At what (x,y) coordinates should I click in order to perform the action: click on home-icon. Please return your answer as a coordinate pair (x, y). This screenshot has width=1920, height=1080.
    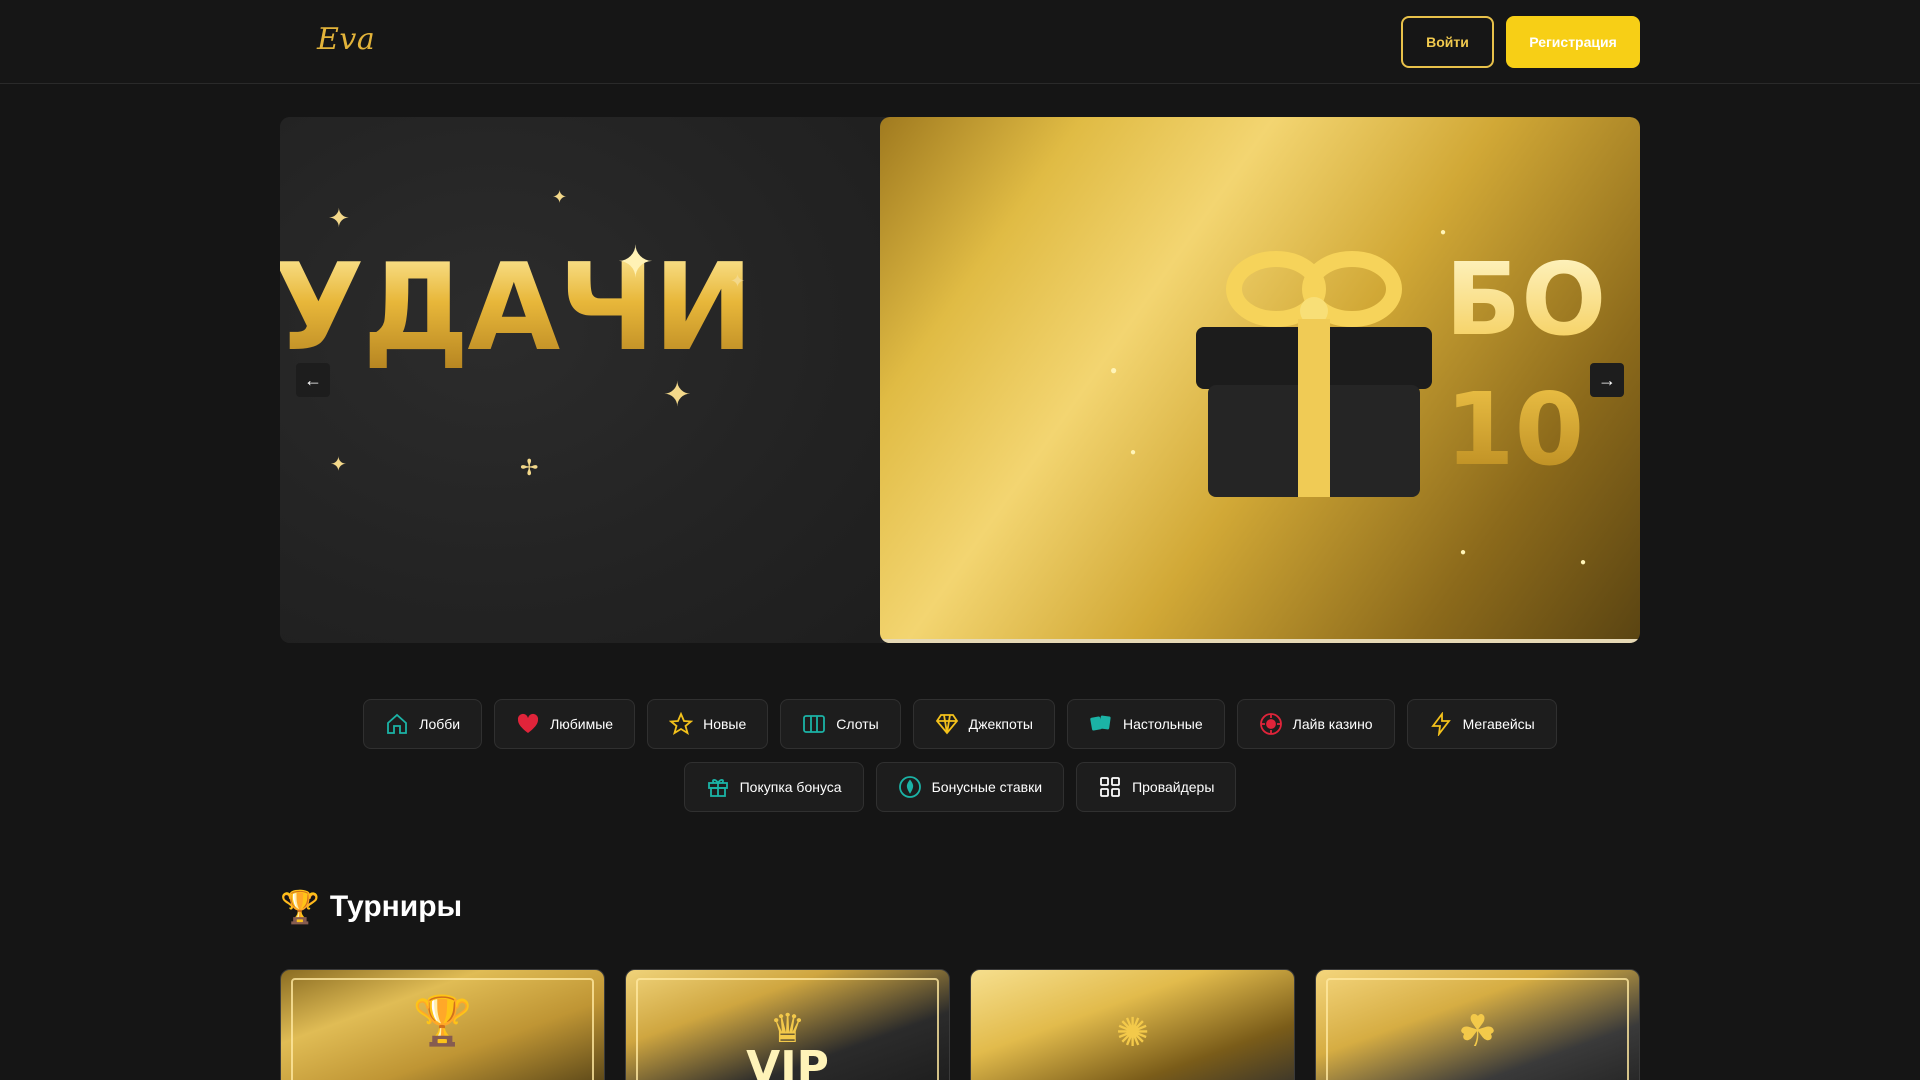
    Looking at the image, I should click on (397, 723).